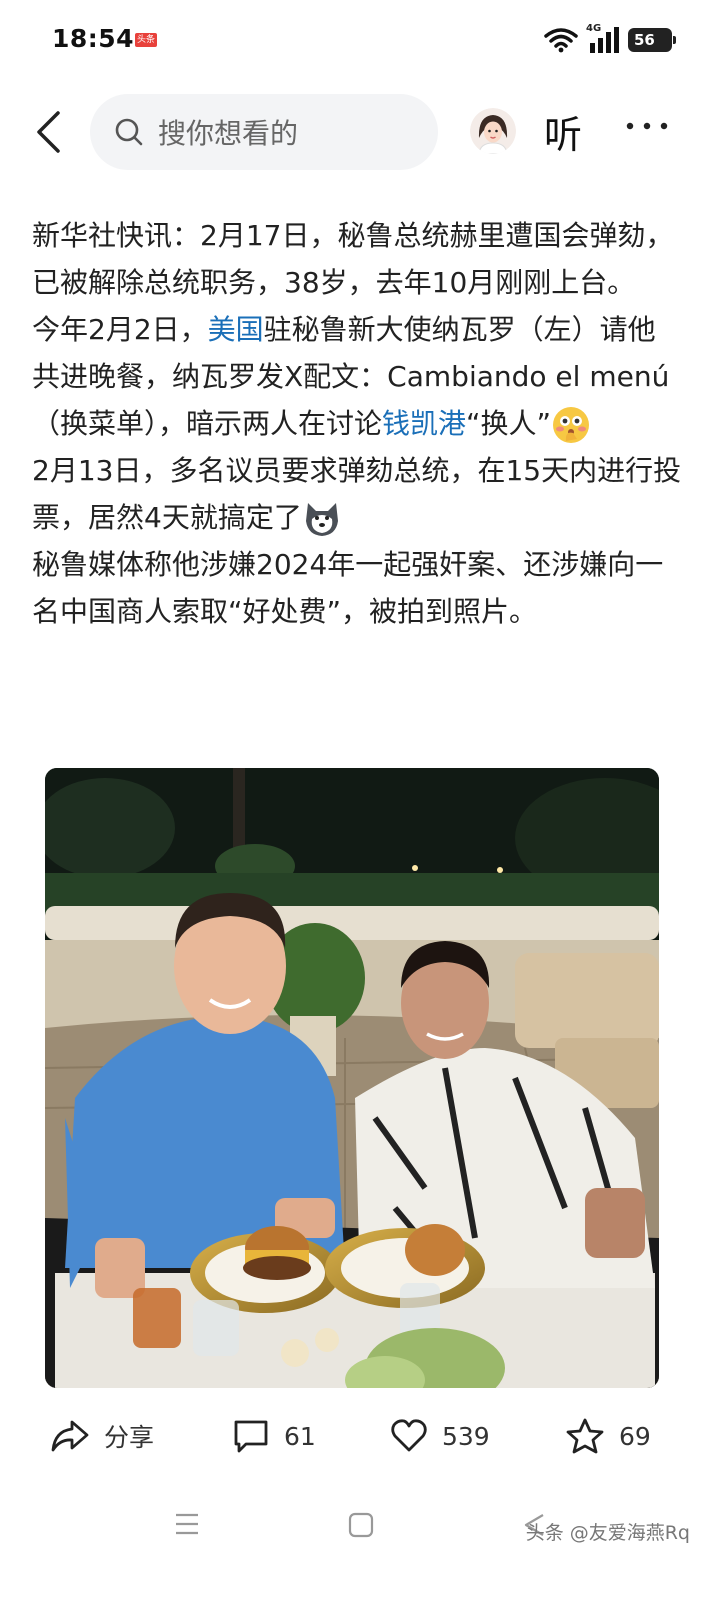 Image resolution: width=720 pixels, height=1604 pixels. What do you see at coordinates (70, 1436) in the screenshot?
I see `share-icon` at bounding box center [70, 1436].